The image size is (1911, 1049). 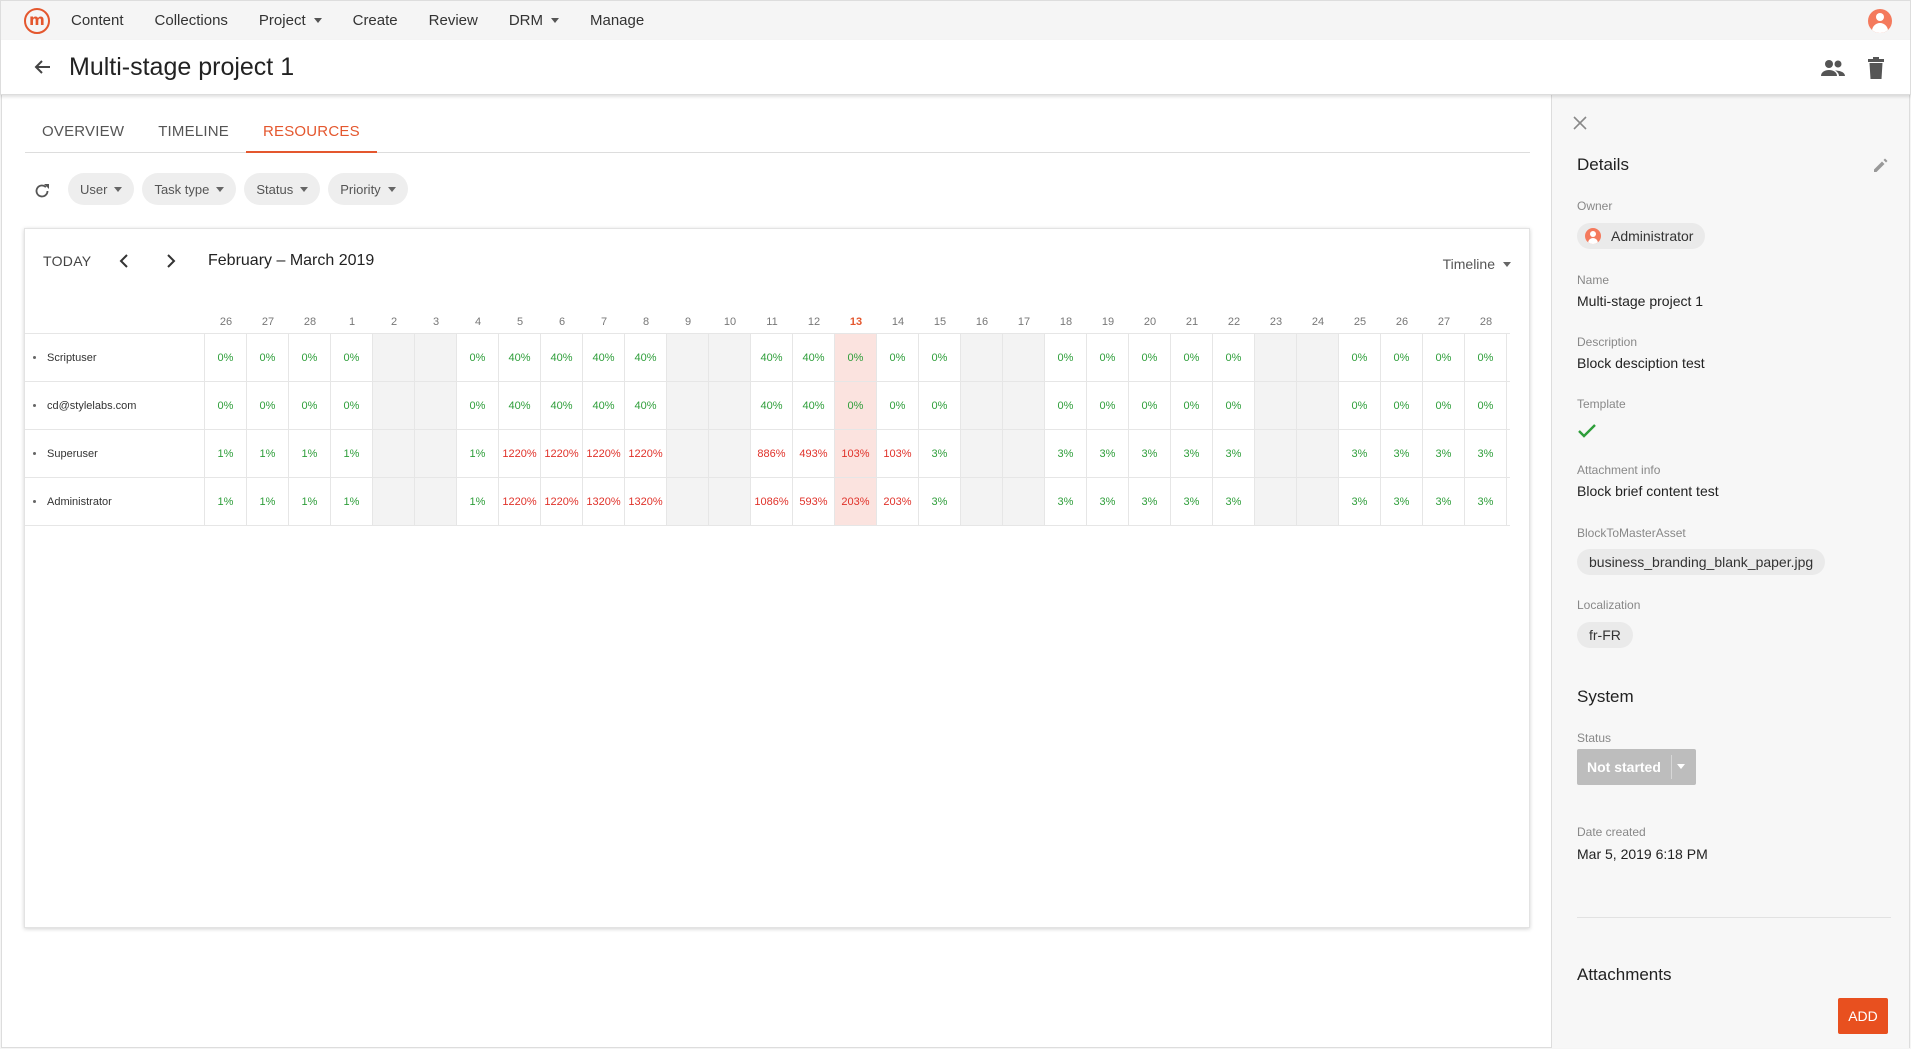 What do you see at coordinates (290, 20) in the screenshot?
I see `nav-item-project: Project` at bounding box center [290, 20].